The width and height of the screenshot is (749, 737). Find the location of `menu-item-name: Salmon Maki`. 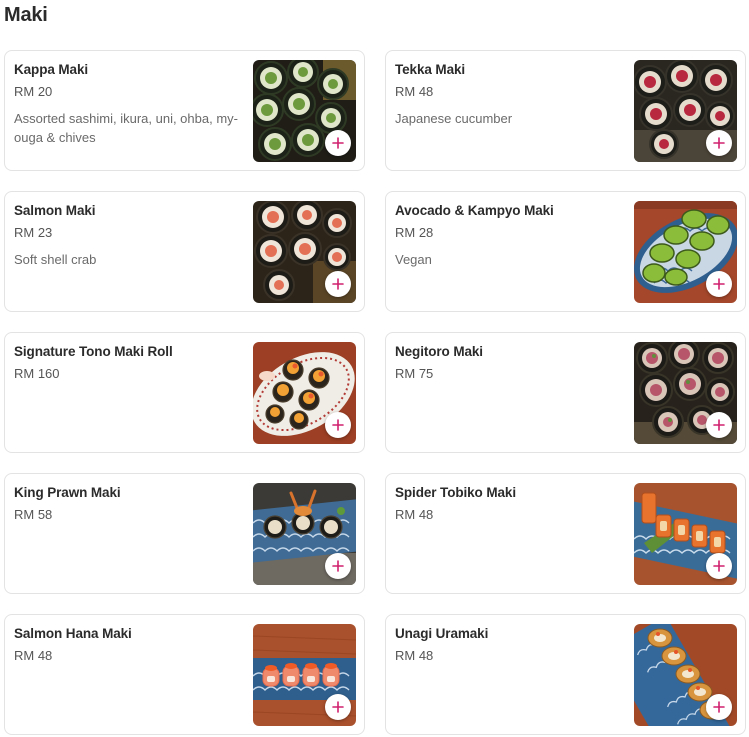

menu-item-name: Salmon Maki is located at coordinates (55, 210).